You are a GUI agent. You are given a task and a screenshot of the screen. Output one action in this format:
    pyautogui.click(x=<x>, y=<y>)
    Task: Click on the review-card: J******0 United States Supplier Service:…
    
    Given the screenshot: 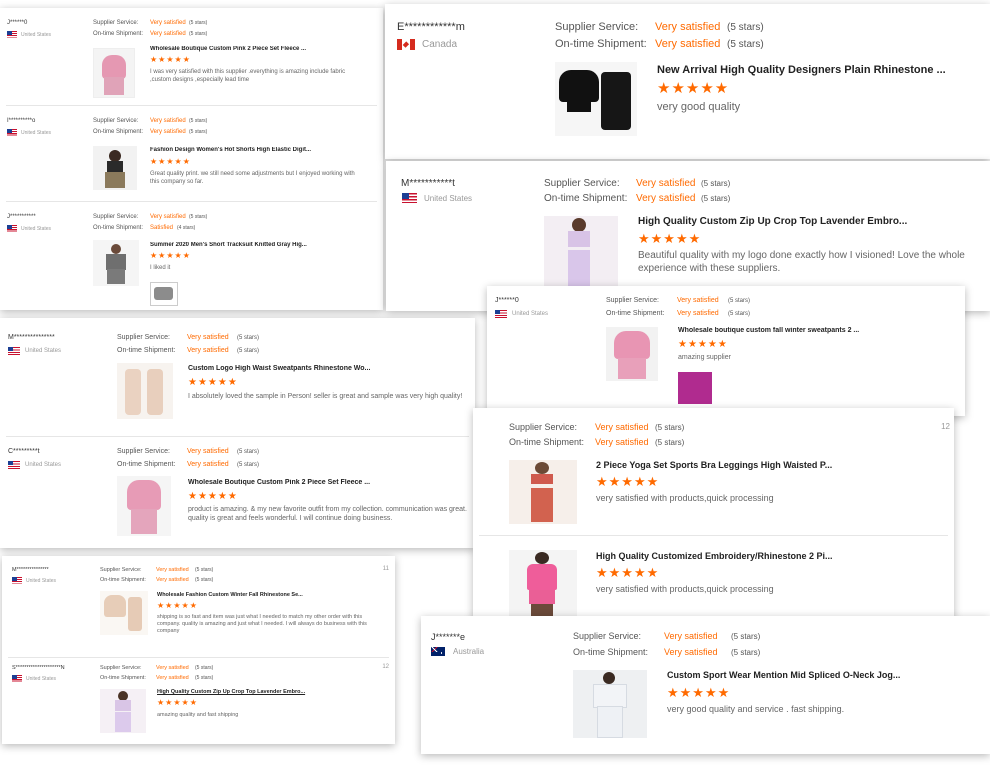 What is the action you would take?
    pyautogui.click(x=726, y=351)
    